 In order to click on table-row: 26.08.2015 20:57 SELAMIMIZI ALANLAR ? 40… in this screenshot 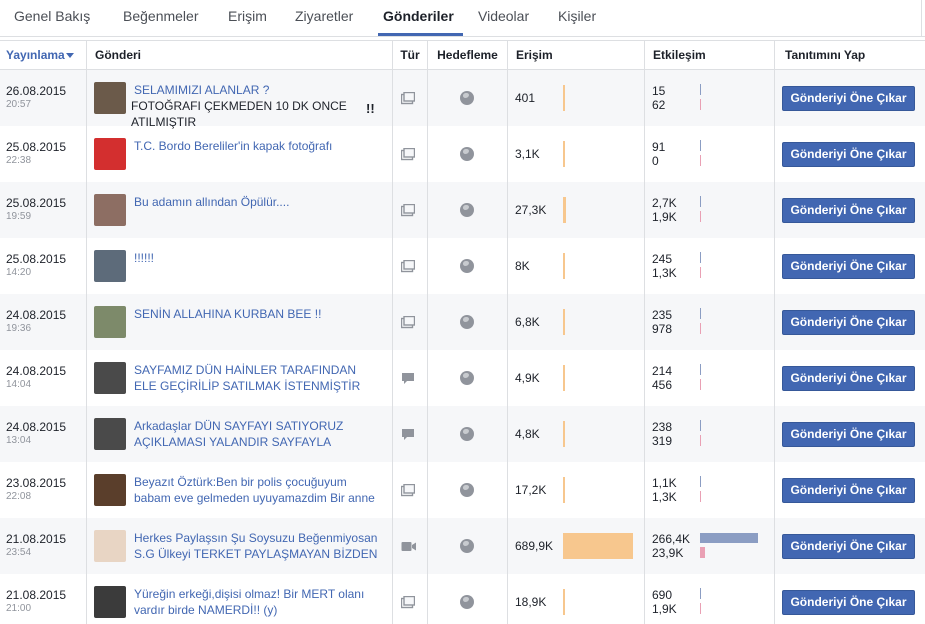, I will do `click(462, 99)`.